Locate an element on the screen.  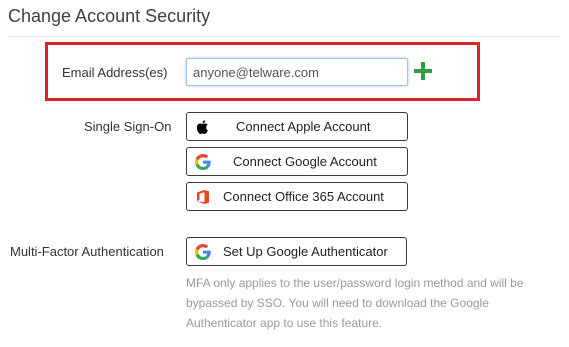
title-divider is located at coordinates (284, 36).